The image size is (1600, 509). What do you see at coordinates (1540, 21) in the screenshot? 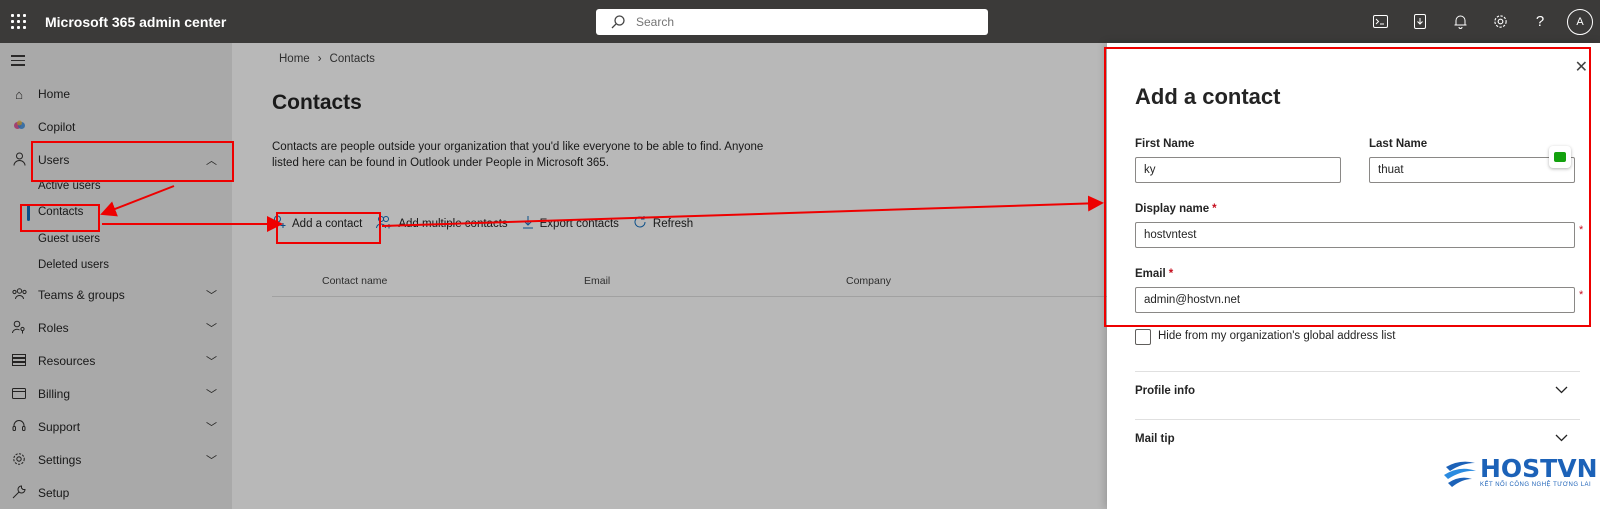
I see `help-icon: ?` at bounding box center [1540, 21].